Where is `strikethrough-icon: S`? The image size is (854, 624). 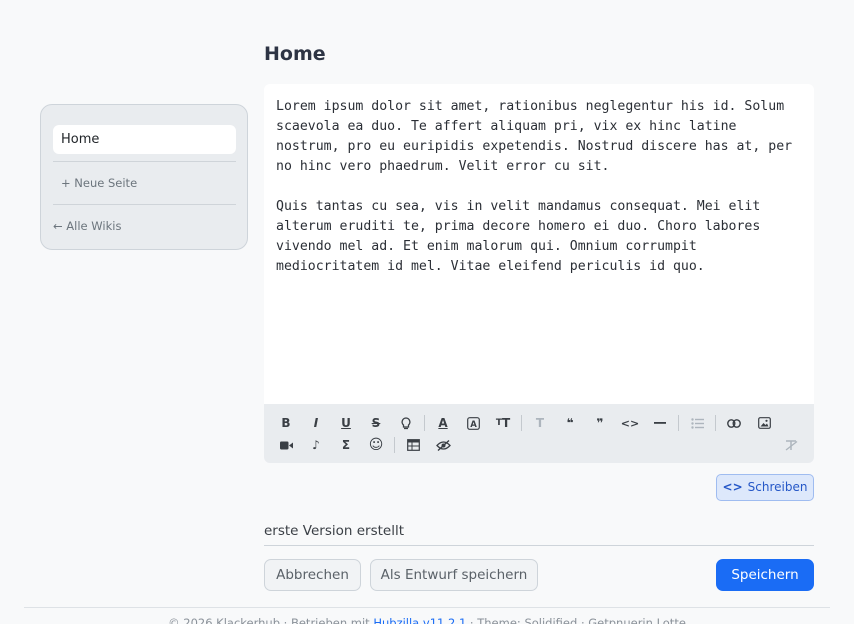 strikethrough-icon: S is located at coordinates (376, 423).